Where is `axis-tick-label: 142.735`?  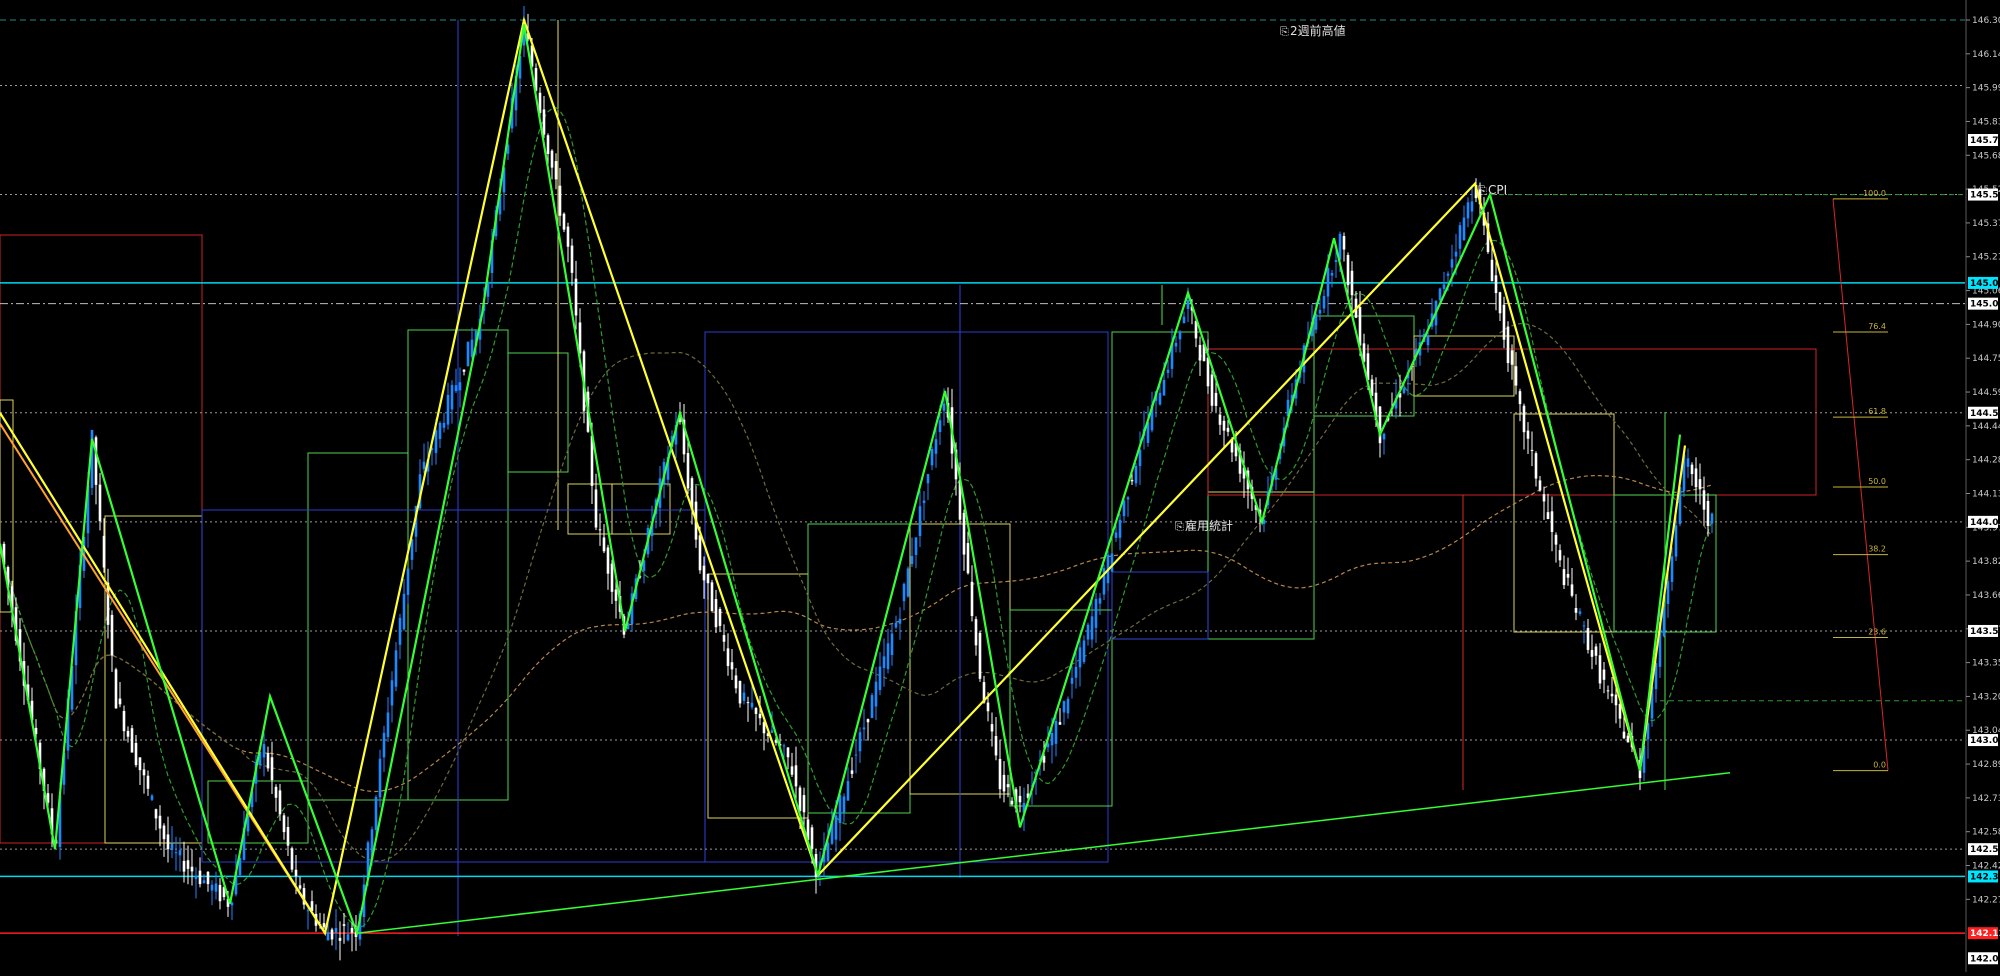
axis-tick-label: 142.735 is located at coordinates (1986, 799).